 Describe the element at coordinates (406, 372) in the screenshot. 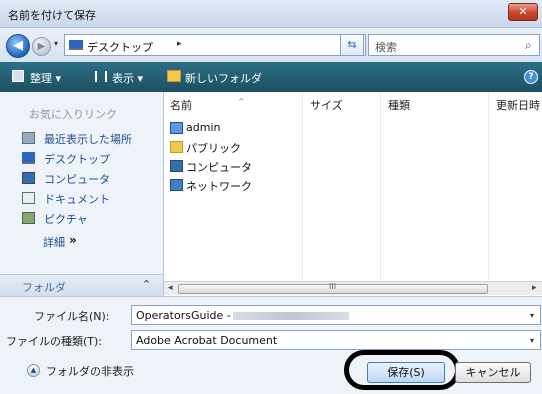

I see `save-button: 保存(S)` at that location.